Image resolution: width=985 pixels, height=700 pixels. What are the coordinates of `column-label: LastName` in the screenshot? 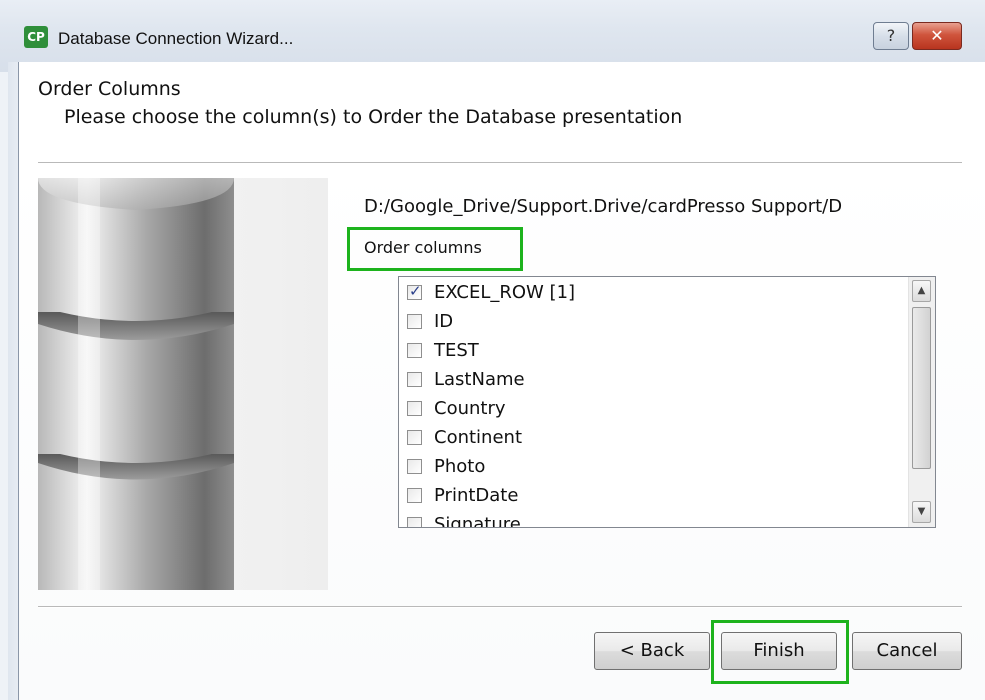 It's located at (479, 379).